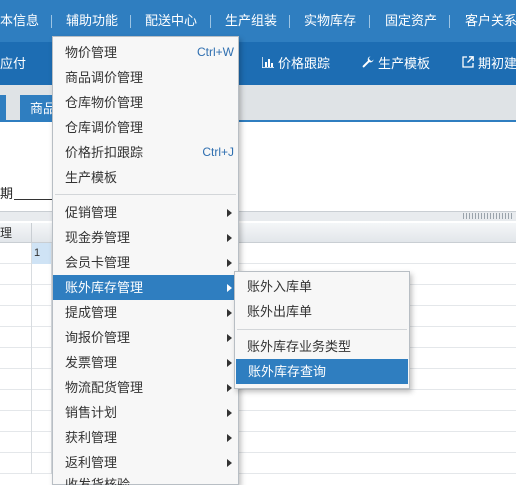 The width and height of the screenshot is (516, 485). I want to click on toolbar-payables-label: 应付, so click(13, 63).